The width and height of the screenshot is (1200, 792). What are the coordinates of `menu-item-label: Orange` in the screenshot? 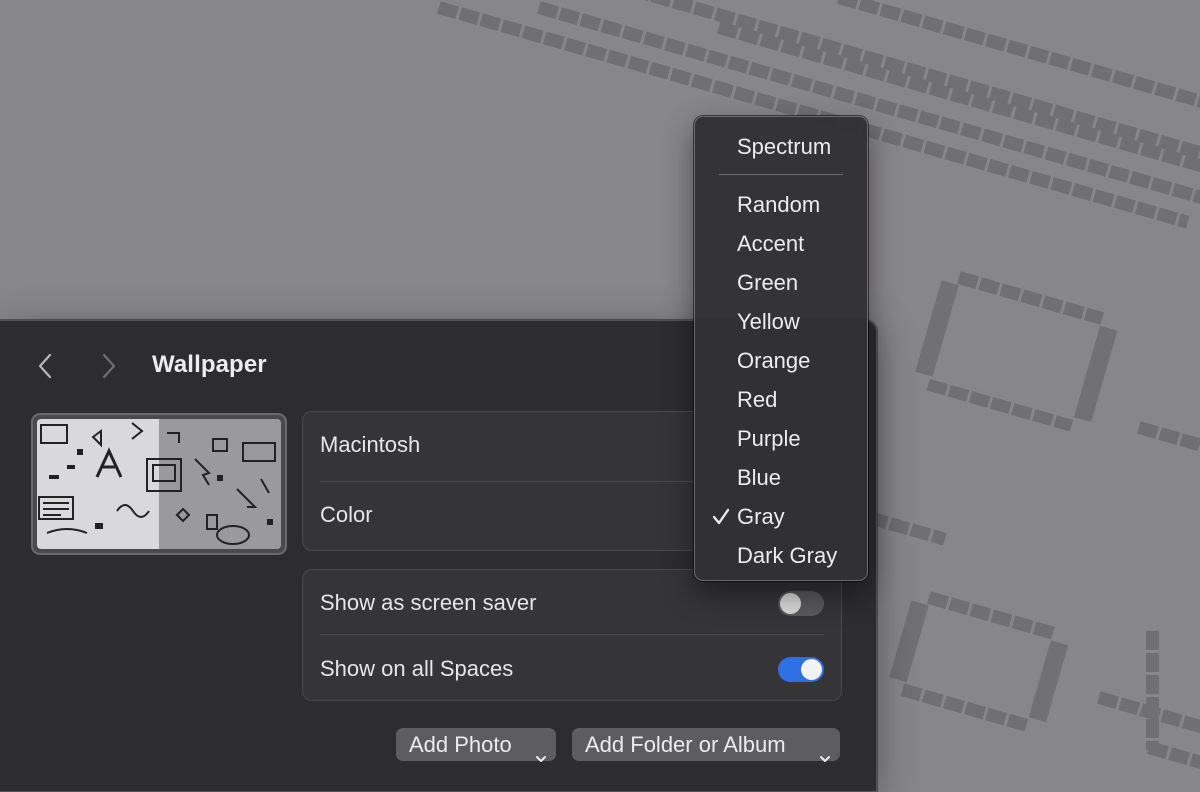 It's located at (774, 360).